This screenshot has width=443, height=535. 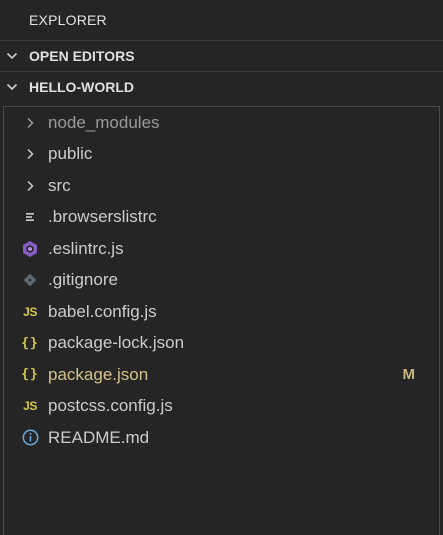 What do you see at coordinates (409, 375) in the screenshot?
I see `modified-badge: M` at bounding box center [409, 375].